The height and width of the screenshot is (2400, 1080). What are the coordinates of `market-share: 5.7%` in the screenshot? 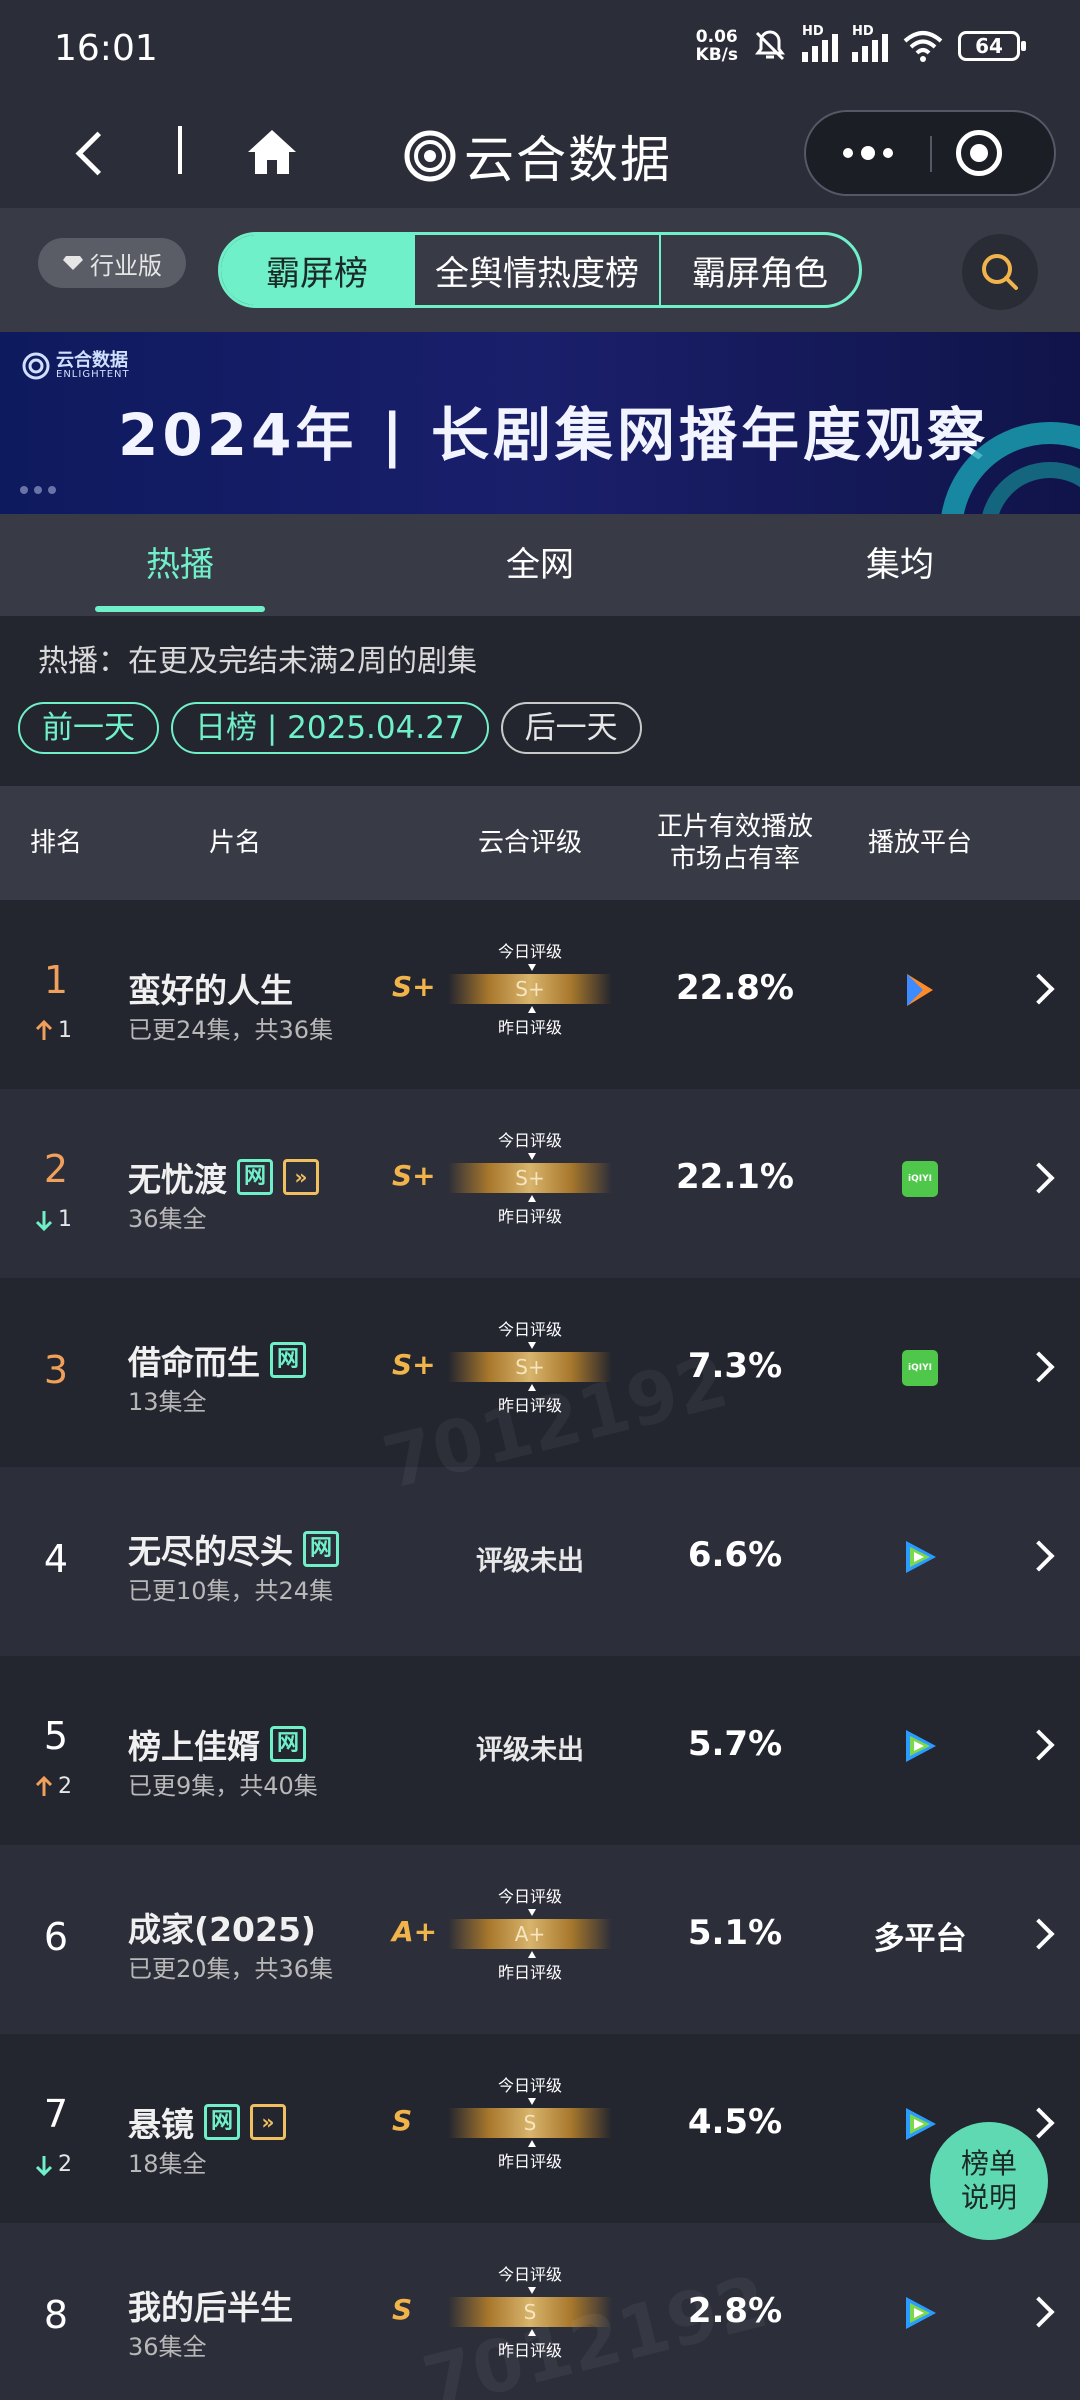 It's located at (735, 1744).